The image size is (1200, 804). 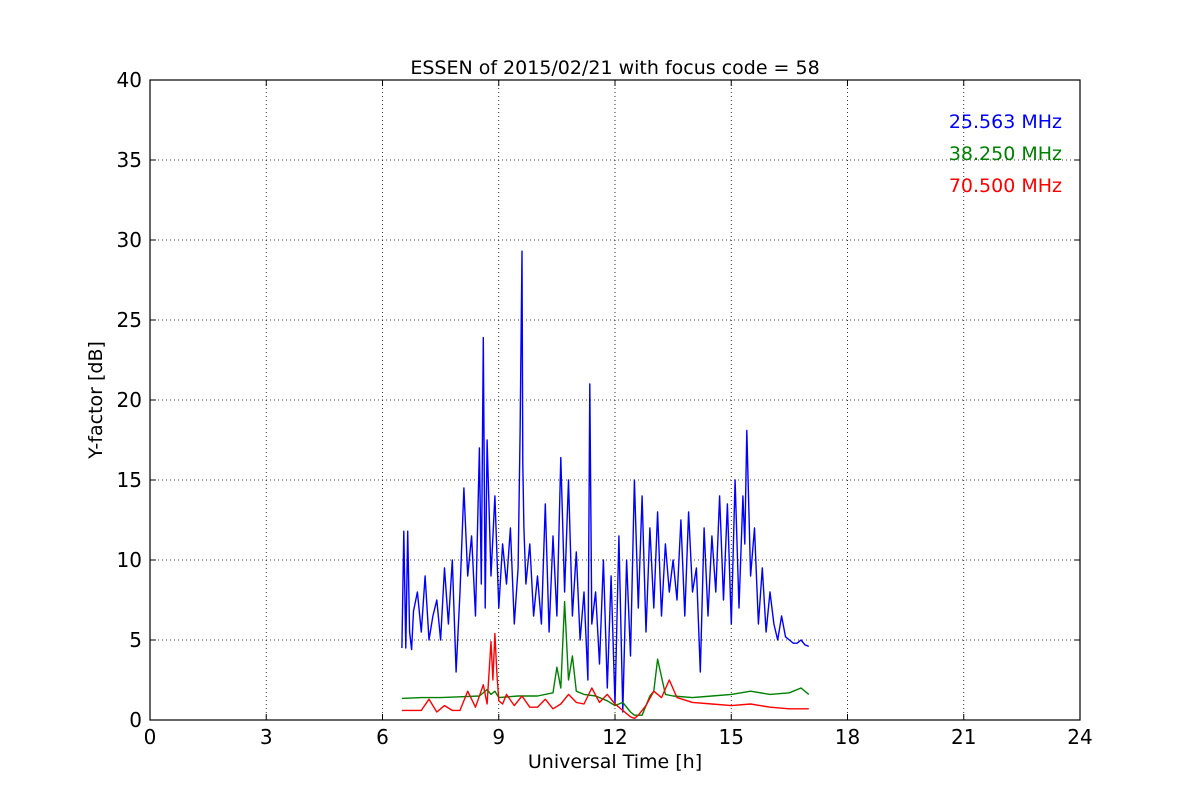 What do you see at coordinates (135, 720) in the screenshot?
I see `y-tick-label: 0` at bounding box center [135, 720].